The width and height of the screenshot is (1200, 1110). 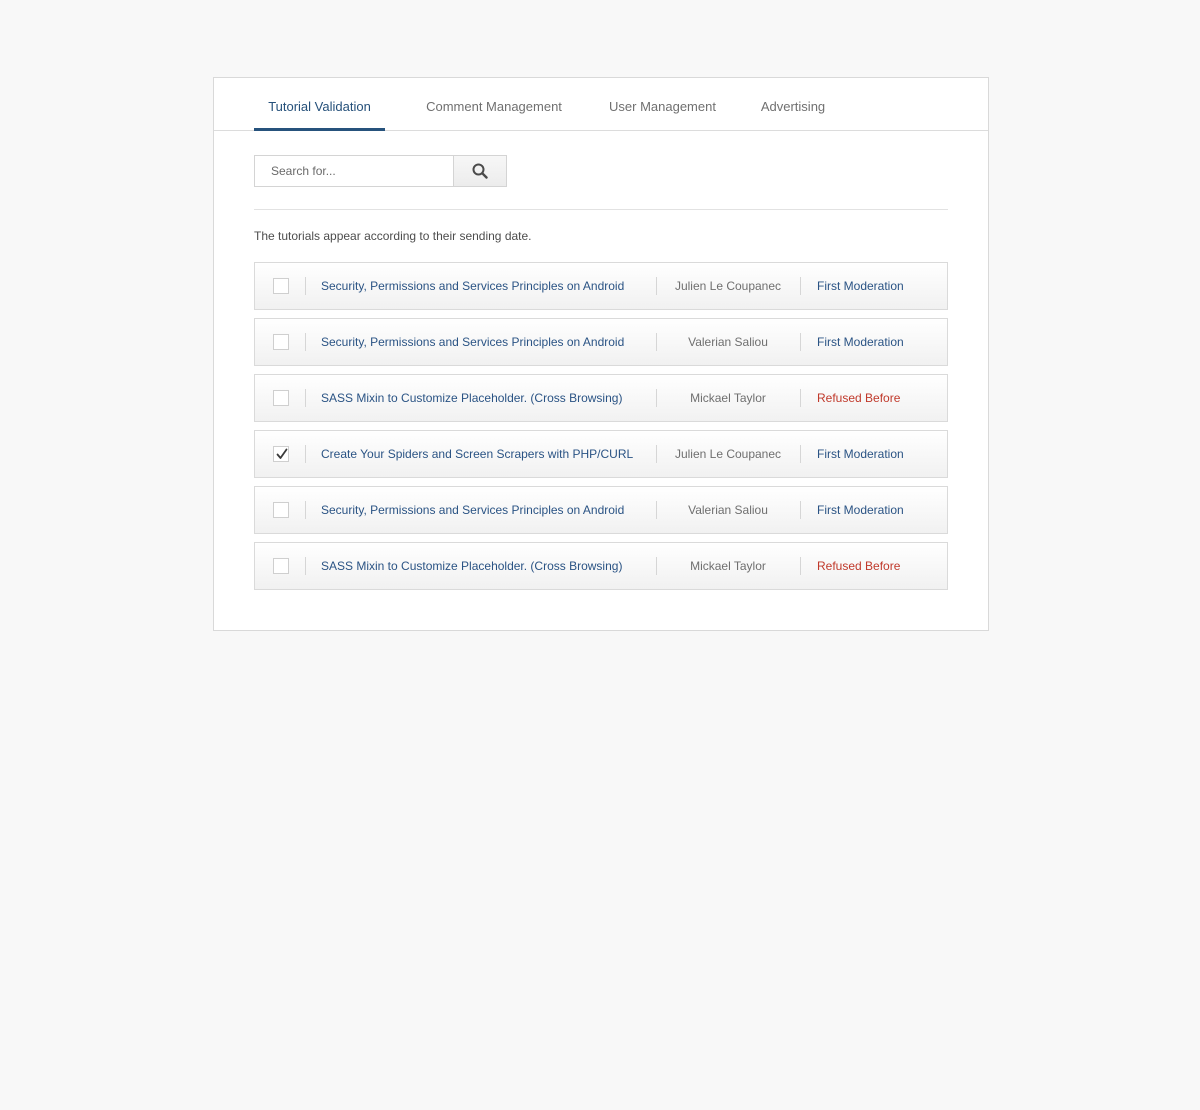 What do you see at coordinates (354, 171) in the screenshot?
I see `search-input` at bounding box center [354, 171].